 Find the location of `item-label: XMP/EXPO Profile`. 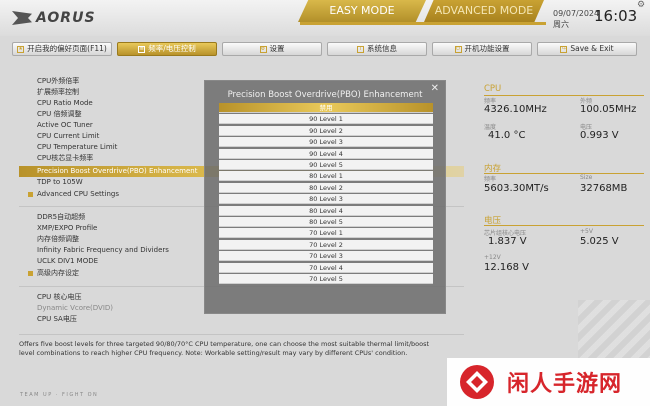

item-label: XMP/EXPO Profile is located at coordinates (67, 228).